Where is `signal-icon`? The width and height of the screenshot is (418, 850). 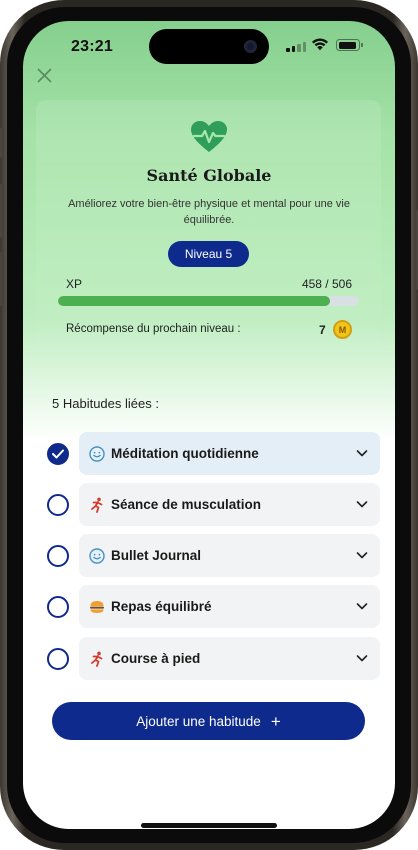 signal-icon is located at coordinates (296, 46).